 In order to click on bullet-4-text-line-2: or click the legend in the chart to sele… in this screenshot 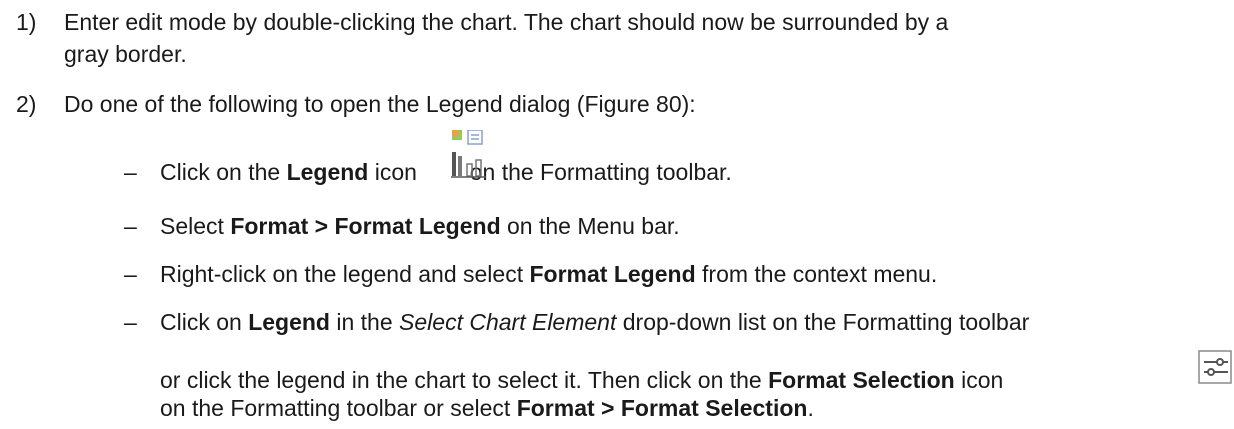, I will do `click(582, 380)`.